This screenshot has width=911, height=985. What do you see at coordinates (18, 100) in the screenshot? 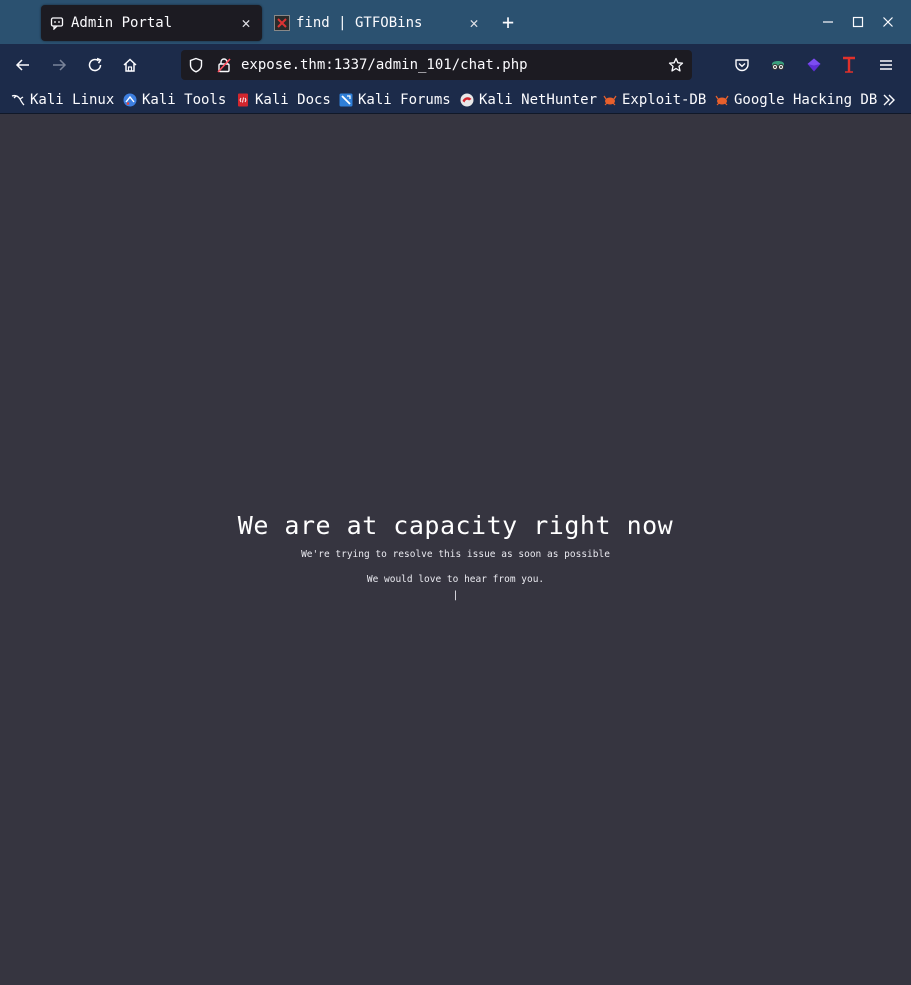
I see `kali-dragon-icon` at bounding box center [18, 100].